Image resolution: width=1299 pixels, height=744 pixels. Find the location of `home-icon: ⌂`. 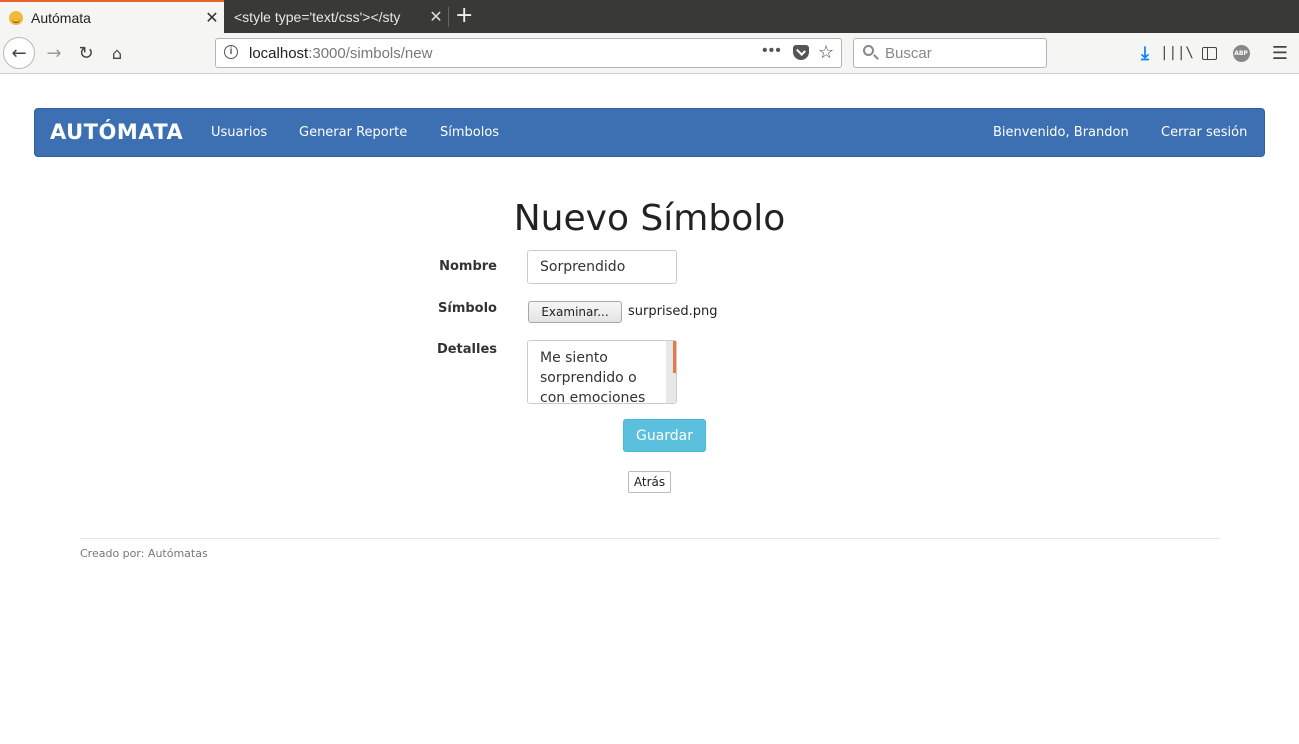

home-icon: ⌂ is located at coordinates (117, 53).